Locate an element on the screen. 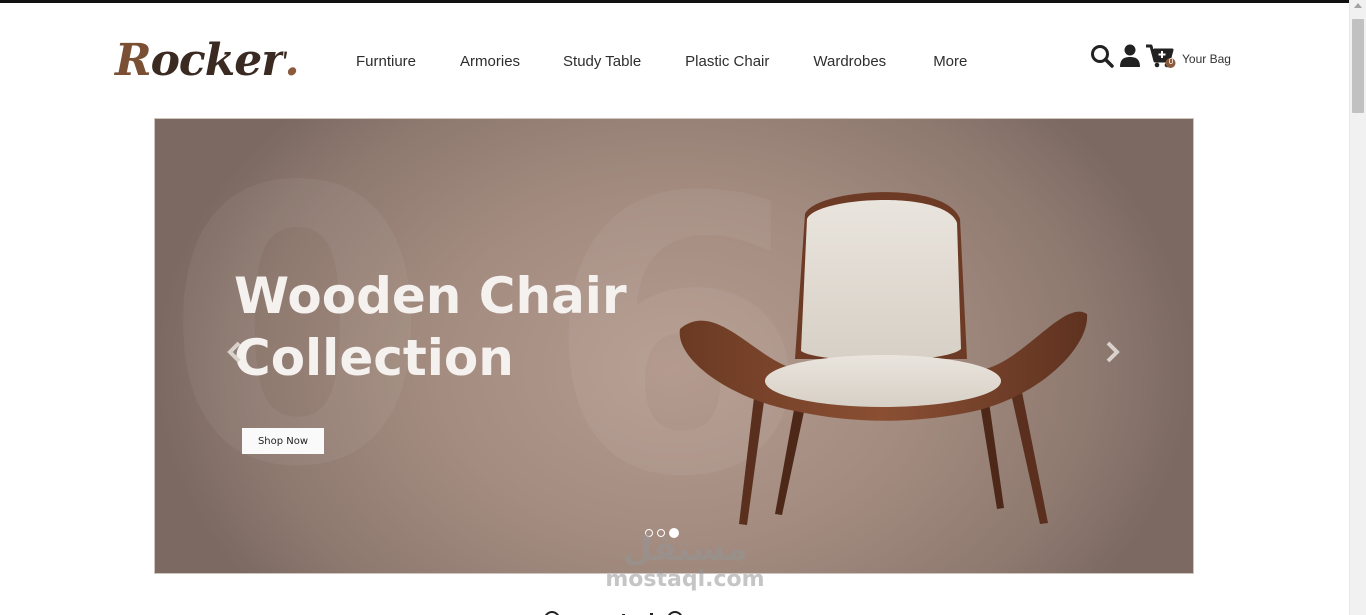  nav-item-more: More is located at coordinates (950, 62).